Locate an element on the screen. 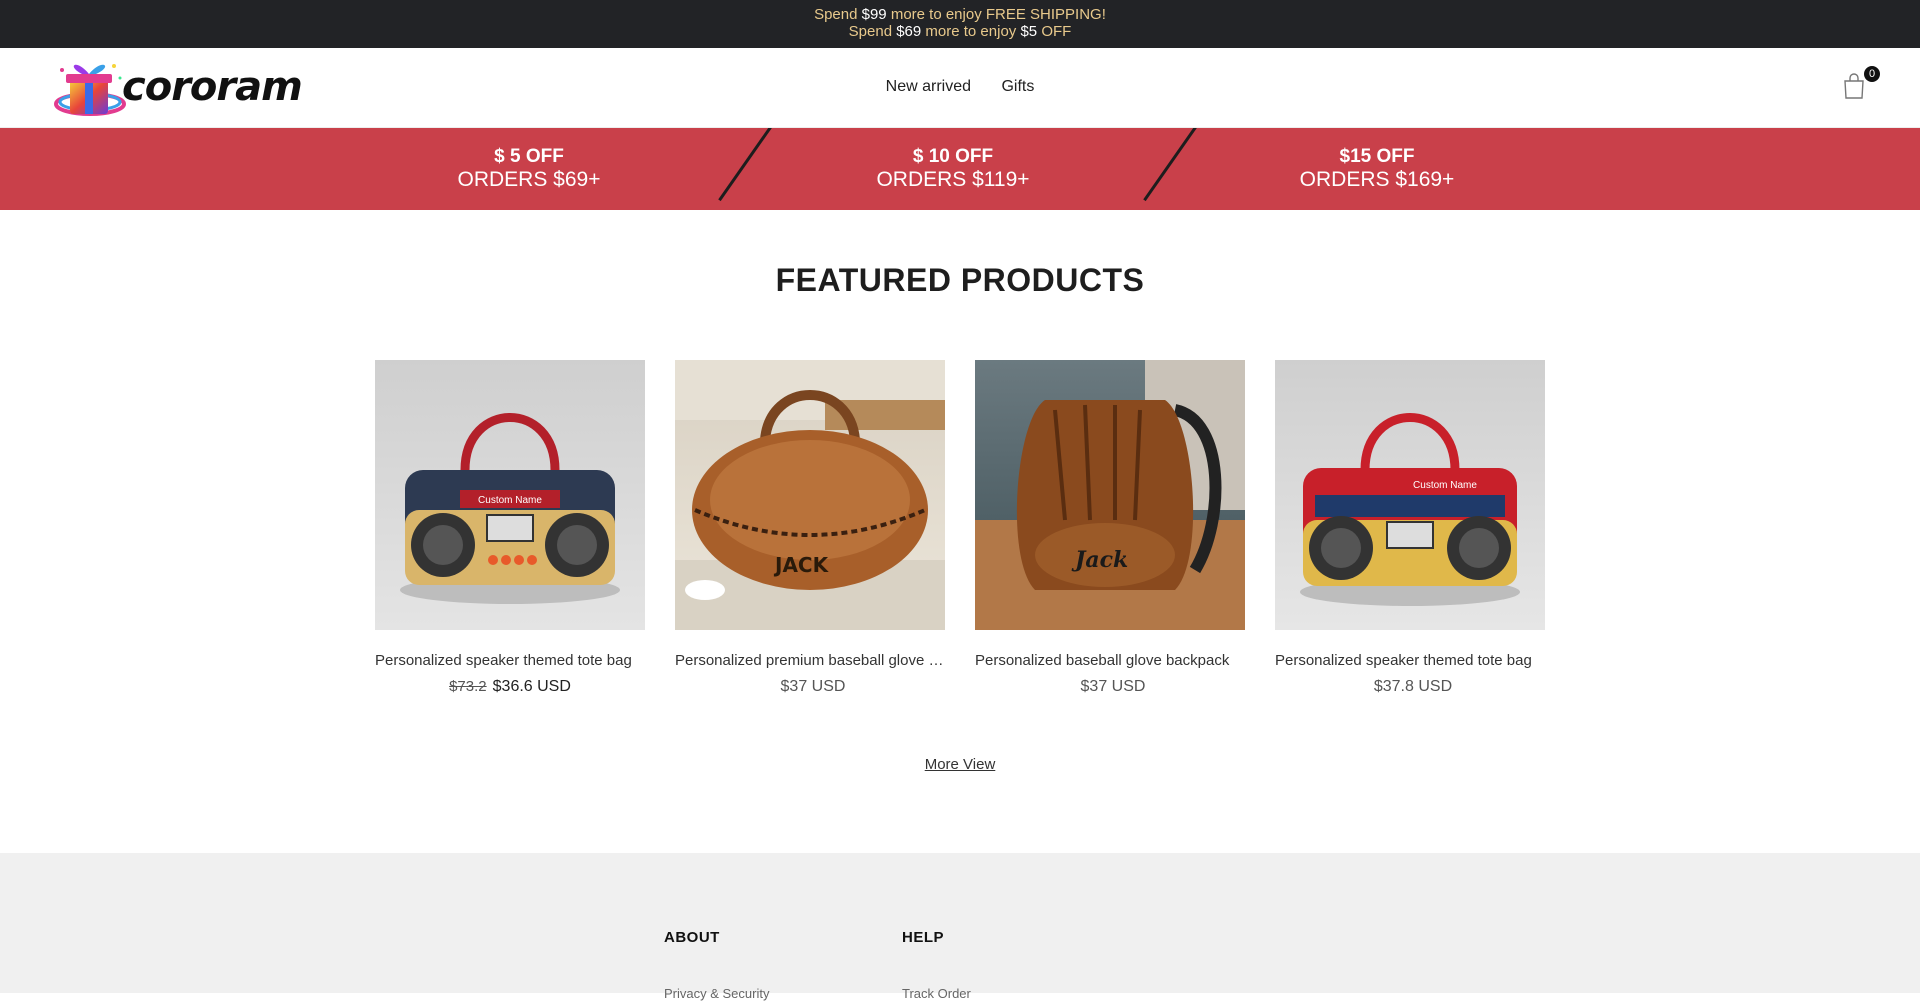 This screenshot has width=1920, height=1001. product-image: Jack is located at coordinates (1110, 495).